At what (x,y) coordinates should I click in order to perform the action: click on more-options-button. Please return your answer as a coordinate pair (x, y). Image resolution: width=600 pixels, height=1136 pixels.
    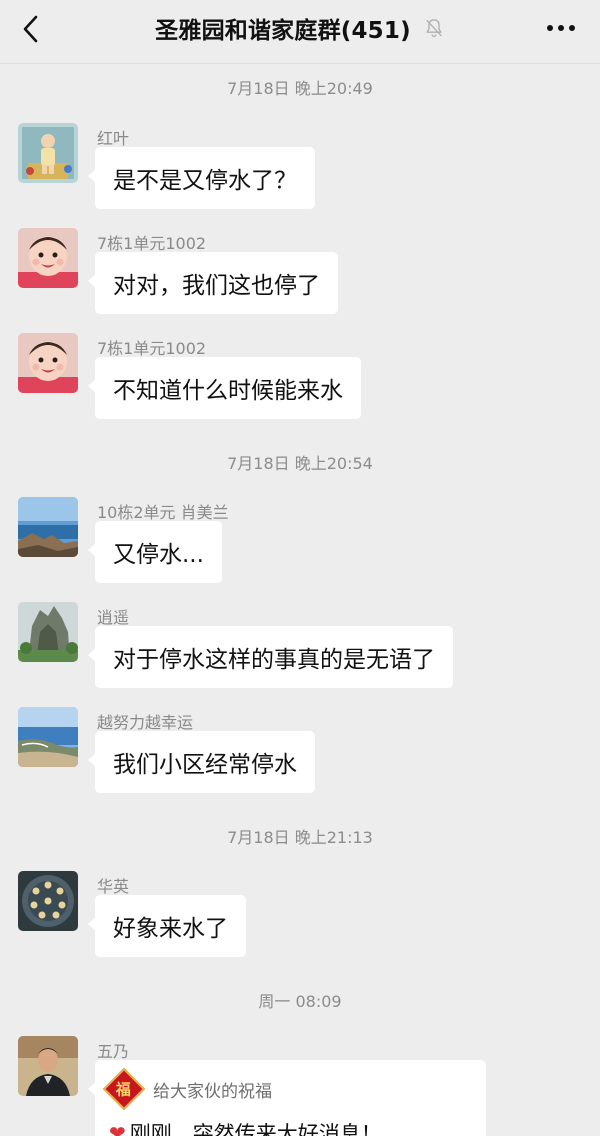
    Looking at the image, I should click on (561, 28).